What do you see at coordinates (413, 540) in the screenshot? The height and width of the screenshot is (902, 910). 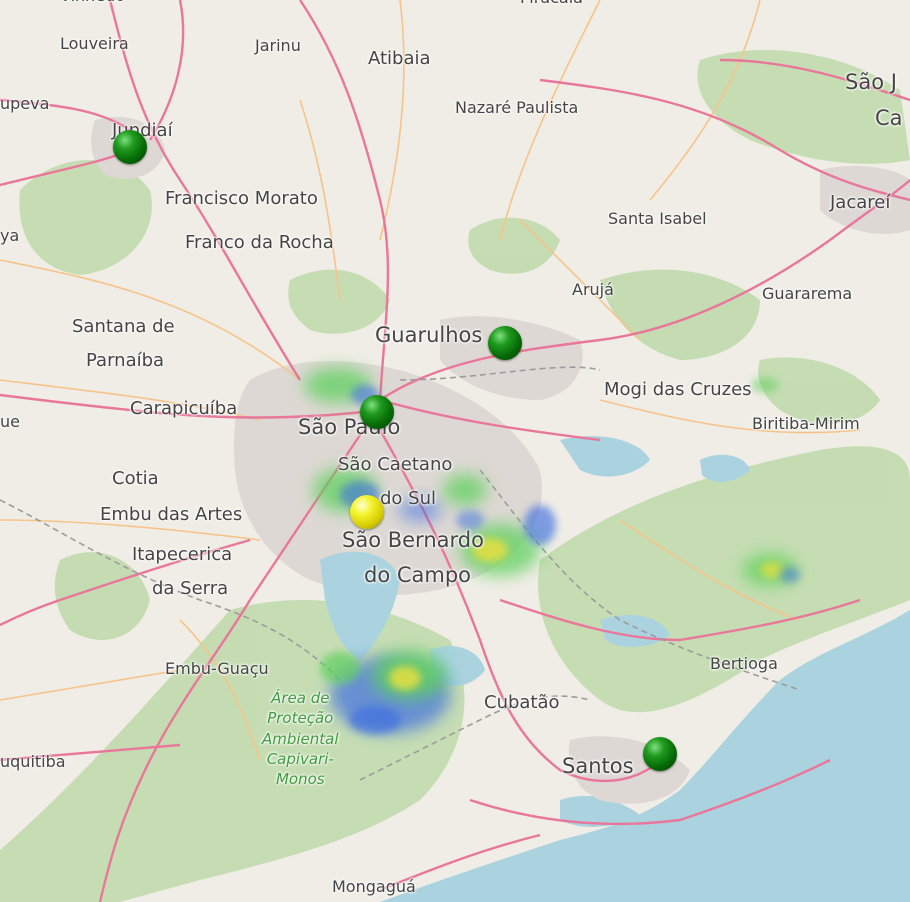 I see `place-label-sao-bernardo-1: São Bernardo` at bounding box center [413, 540].